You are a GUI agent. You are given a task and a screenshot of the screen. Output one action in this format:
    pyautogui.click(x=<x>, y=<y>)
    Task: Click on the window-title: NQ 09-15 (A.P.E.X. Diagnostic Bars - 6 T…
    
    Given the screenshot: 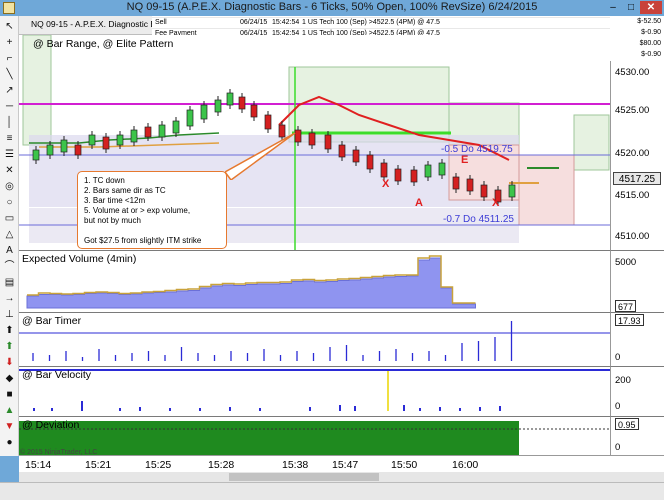 What is the action you would take?
    pyautogui.click(x=332, y=7)
    